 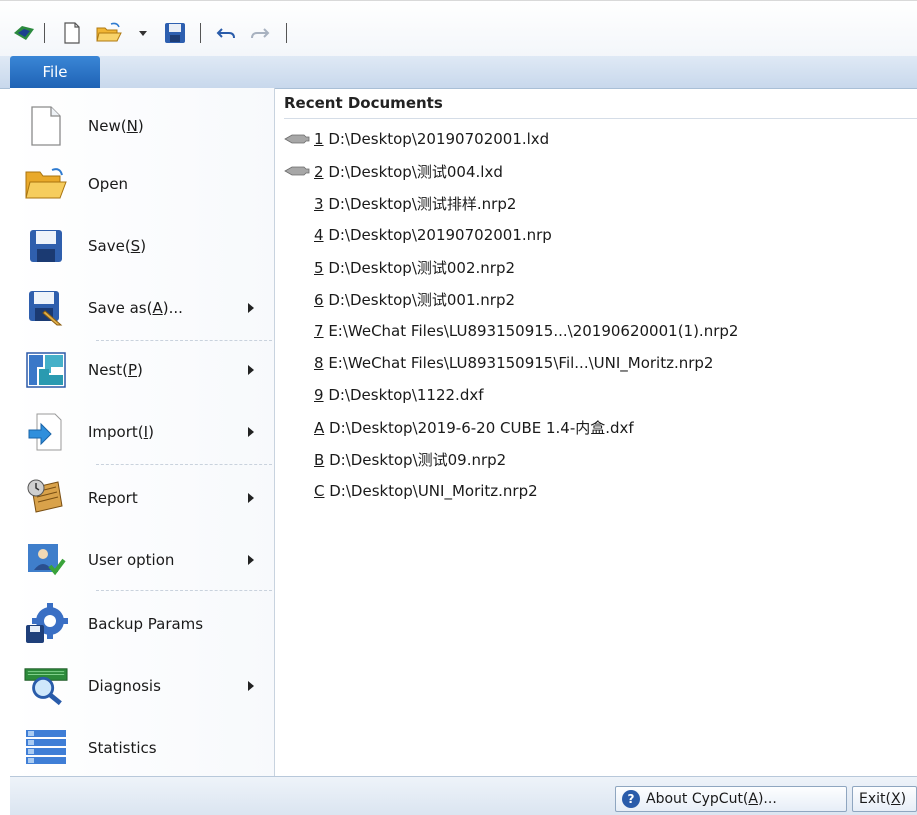 What do you see at coordinates (594, 203) in the screenshot?
I see `recent-document-item: 3 D:\Desktop\测试排样.nrp2` at bounding box center [594, 203].